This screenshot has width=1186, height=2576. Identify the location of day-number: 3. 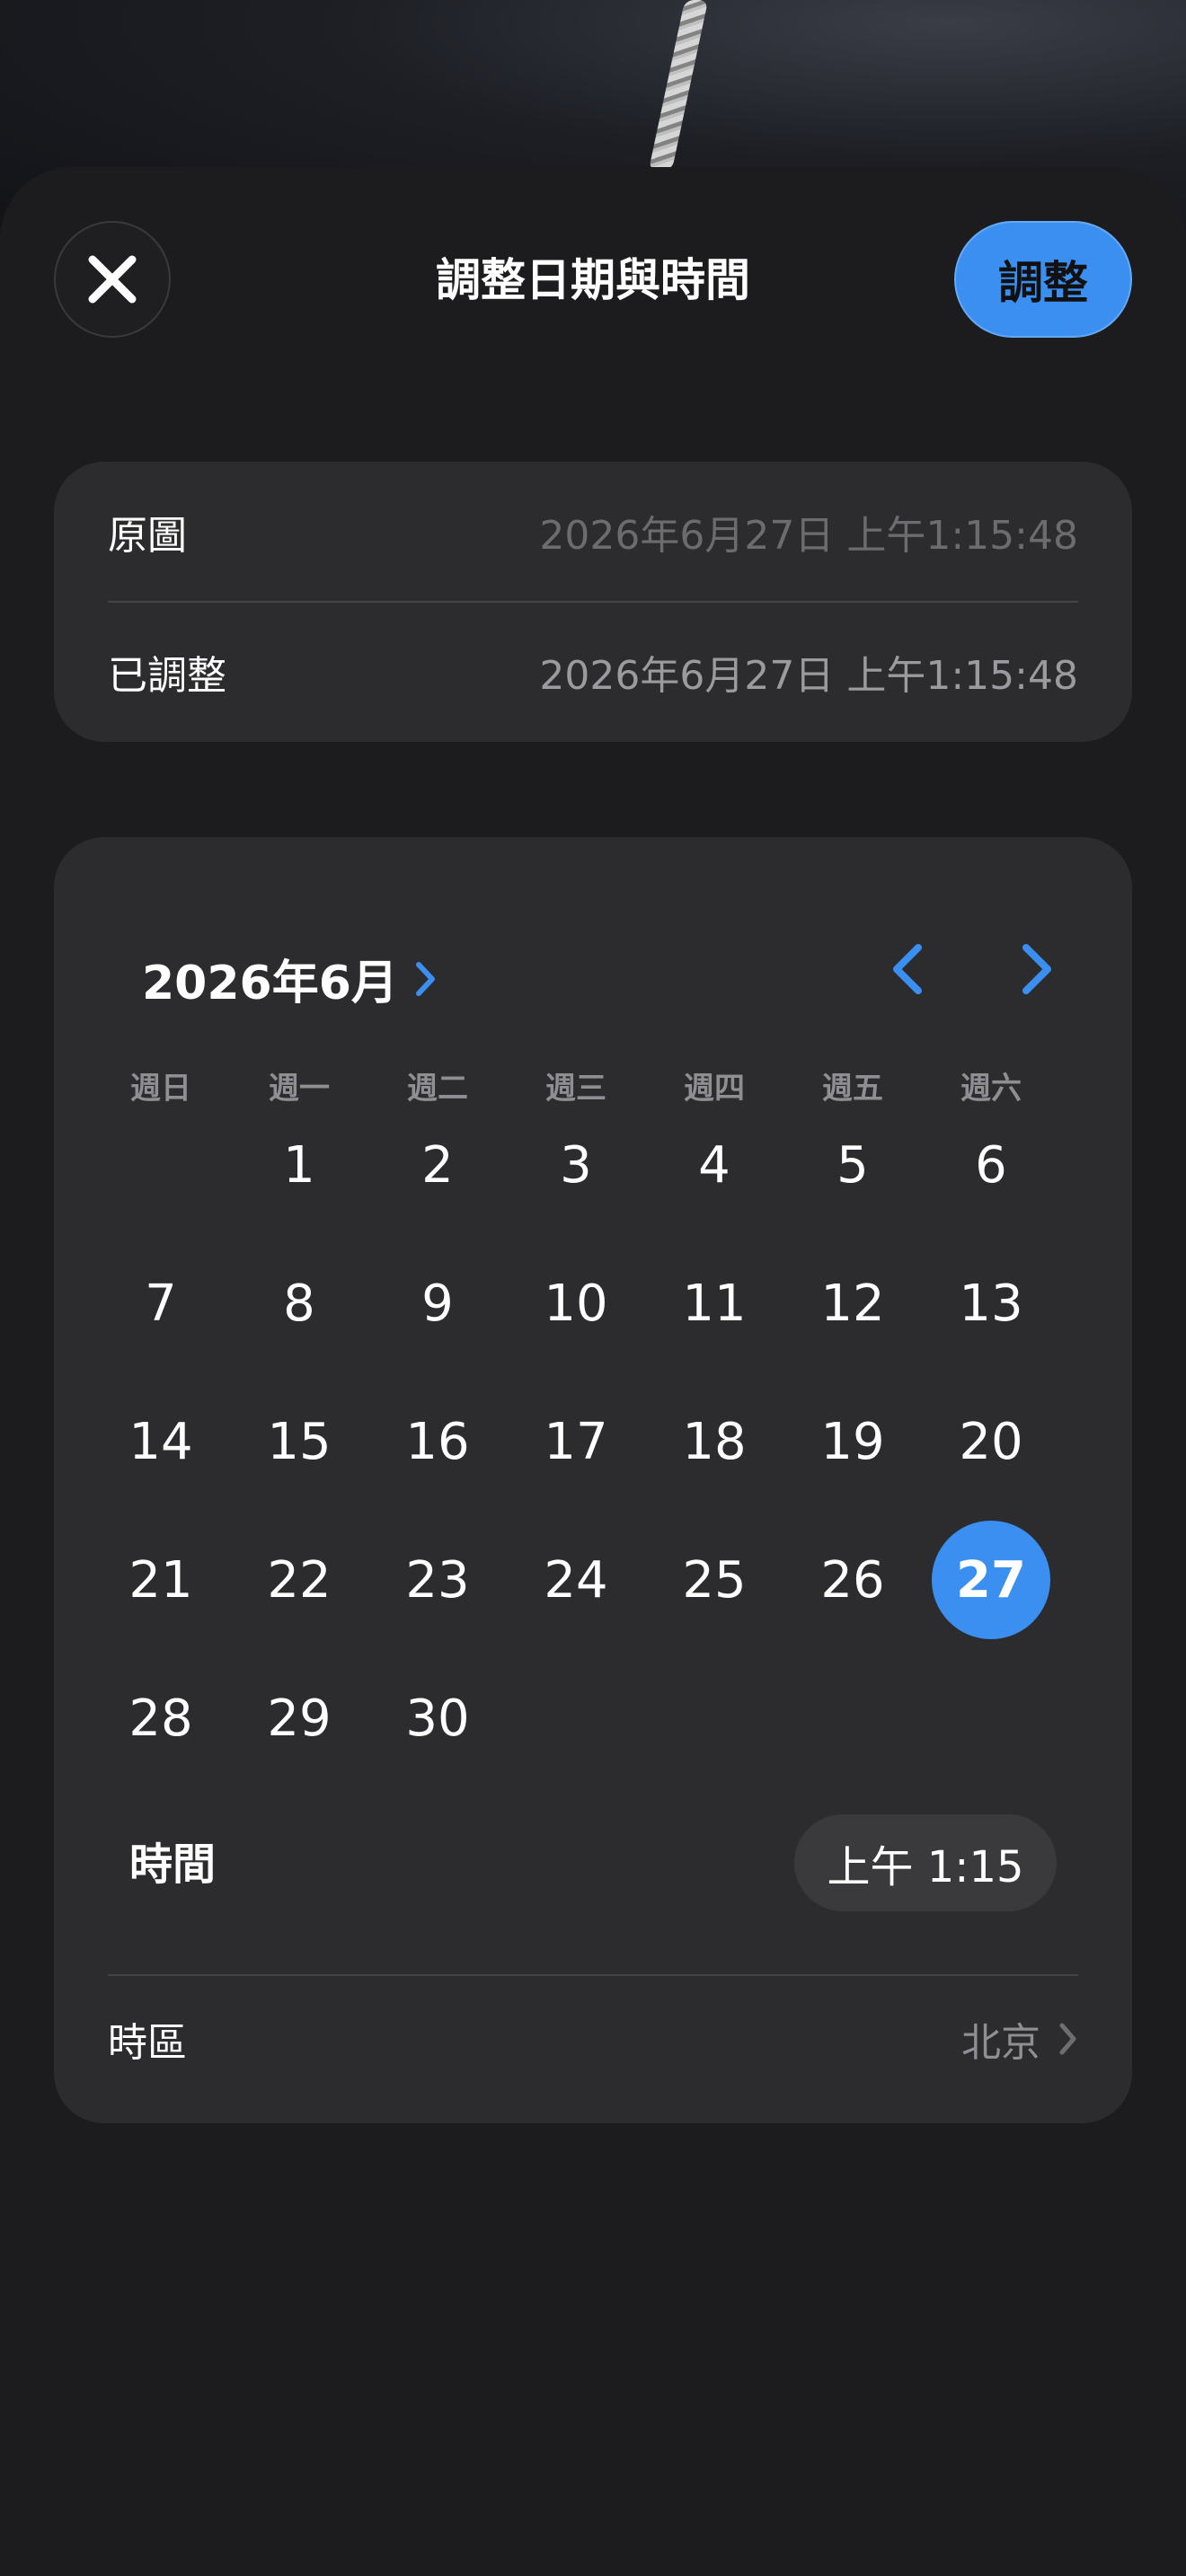
(576, 1165).